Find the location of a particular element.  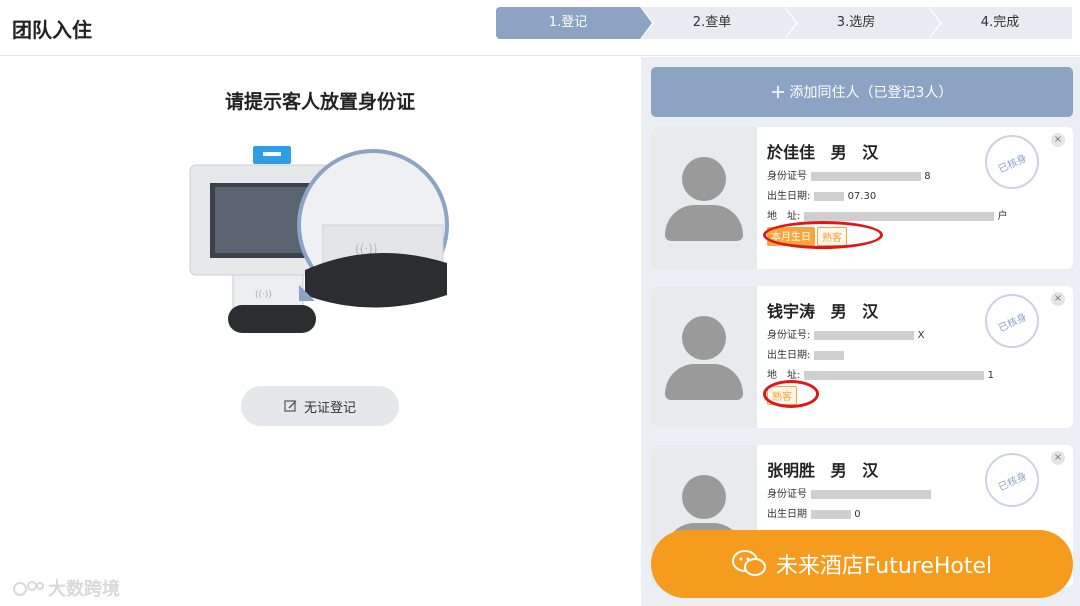

edit-icon is located at coordinates (290, 406).